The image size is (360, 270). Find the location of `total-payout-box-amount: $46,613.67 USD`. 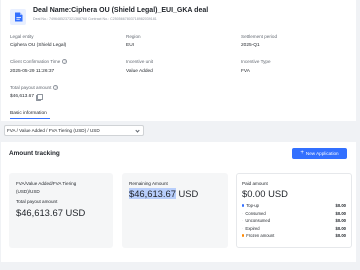

total-payout-box-amount: $46,613.67 USD is located at coordinates (51, 212).